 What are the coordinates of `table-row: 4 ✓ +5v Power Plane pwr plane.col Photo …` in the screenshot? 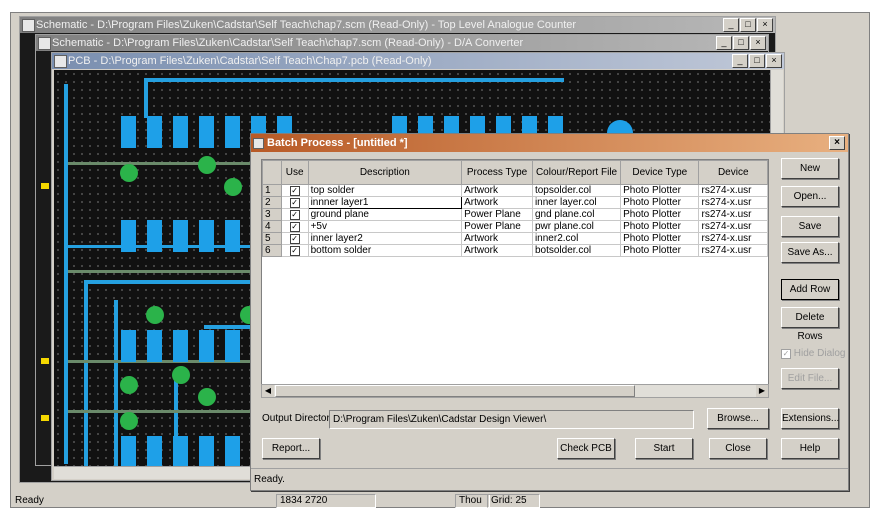 It's located at (515, 226).